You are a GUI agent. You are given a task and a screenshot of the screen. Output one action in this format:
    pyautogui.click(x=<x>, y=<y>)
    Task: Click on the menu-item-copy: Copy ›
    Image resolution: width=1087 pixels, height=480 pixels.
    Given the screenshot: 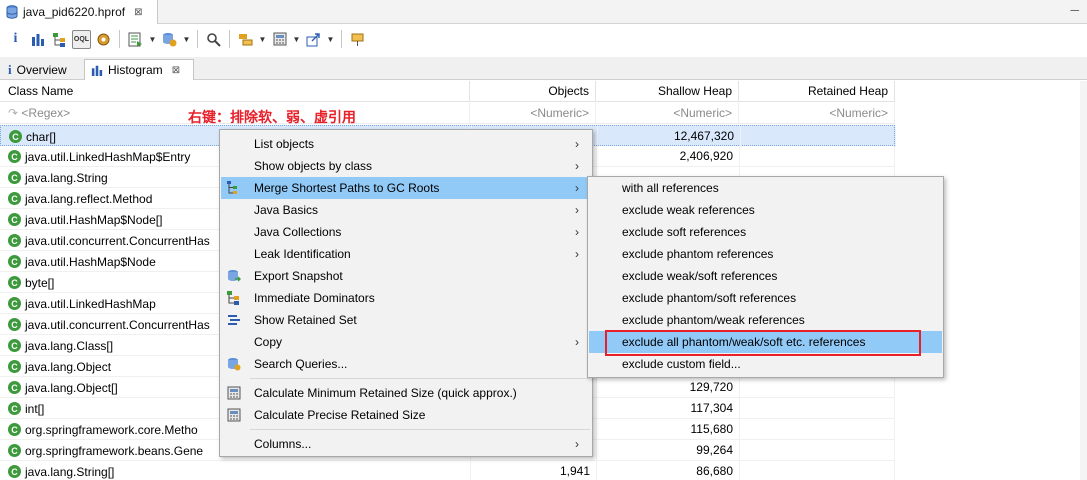 What is the action you would take?
    pyautogui.click(x=406, y=342)
    